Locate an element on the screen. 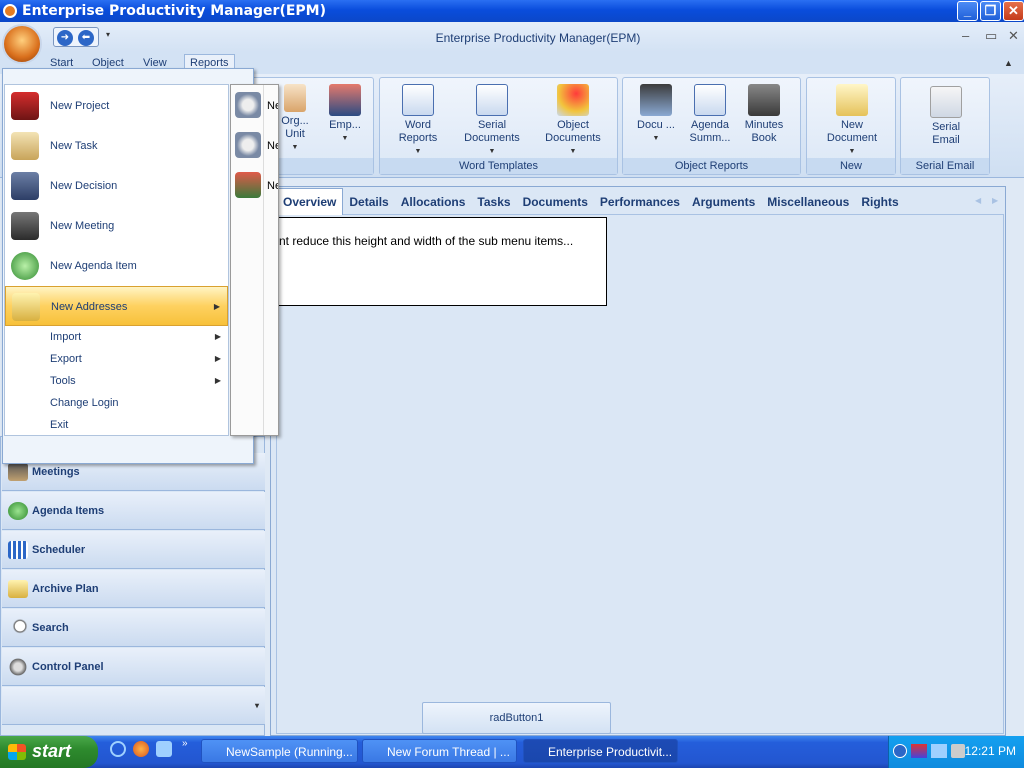  new-document-button: New Document ▼ is located at coordinates (852, 121).